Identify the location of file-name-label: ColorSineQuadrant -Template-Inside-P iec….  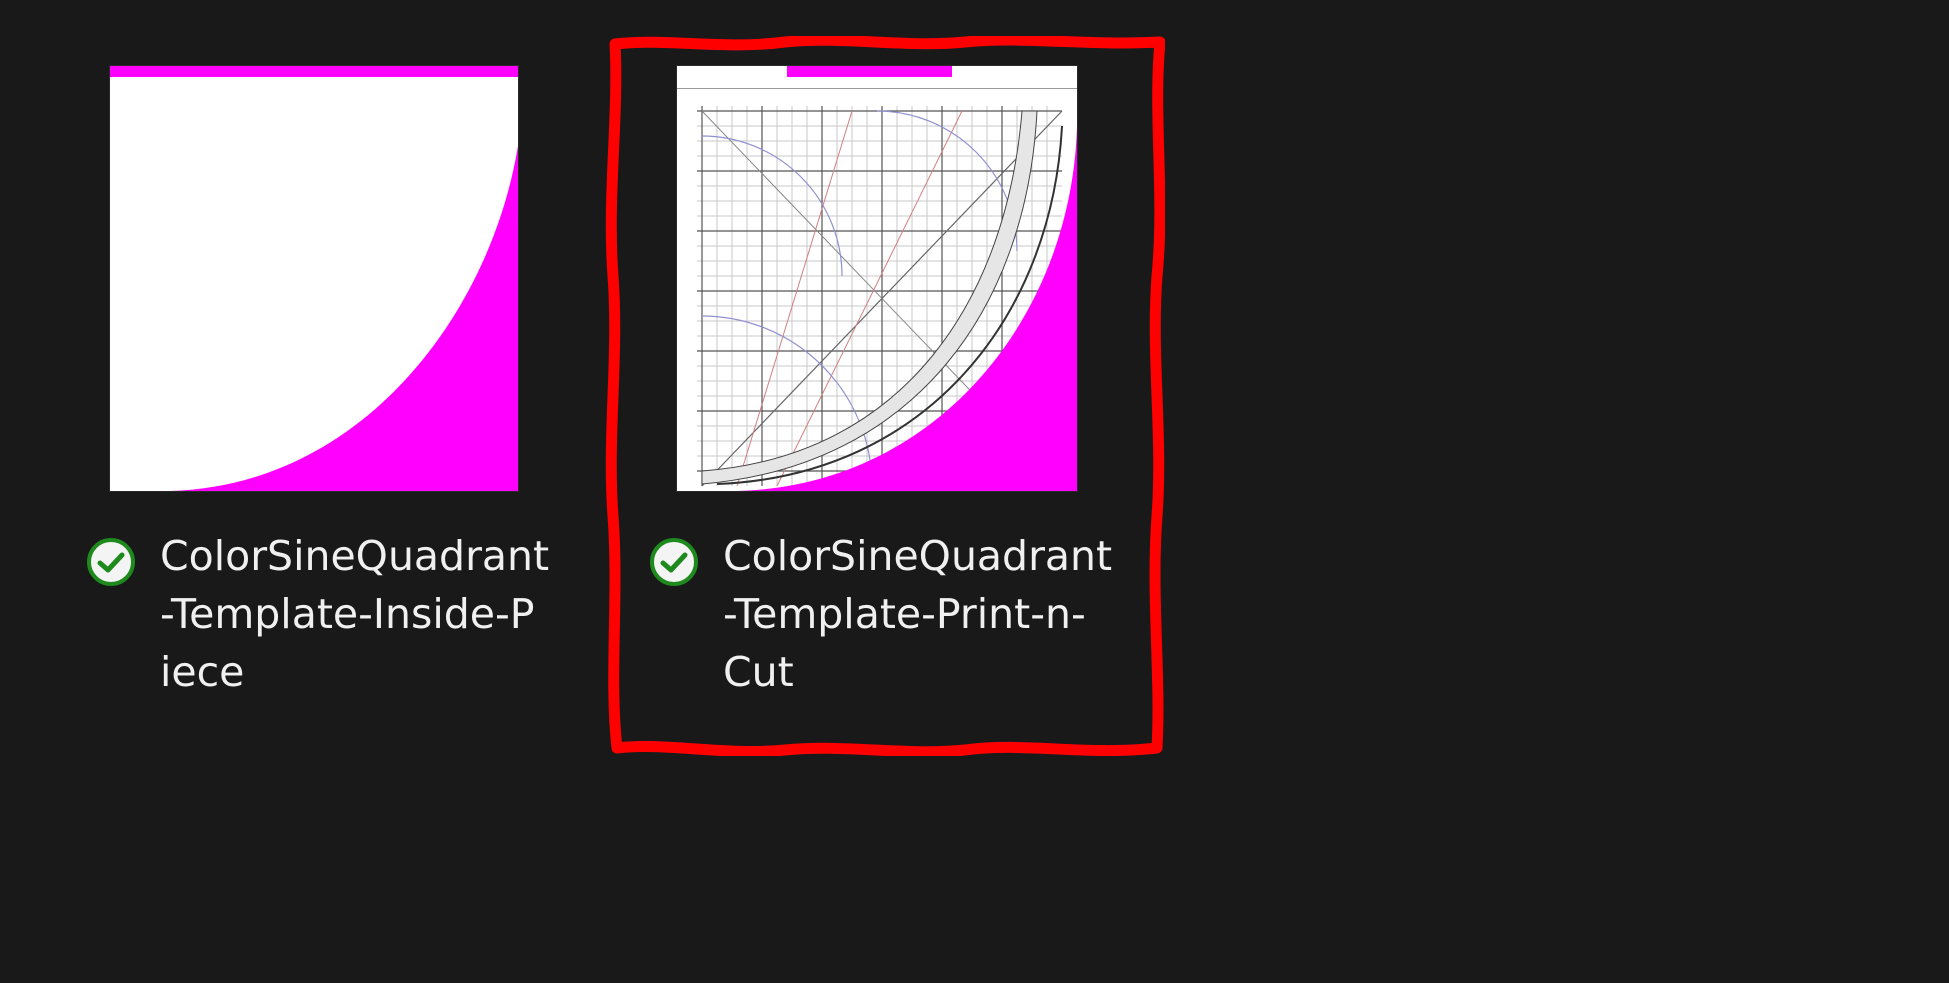
(370, 614).